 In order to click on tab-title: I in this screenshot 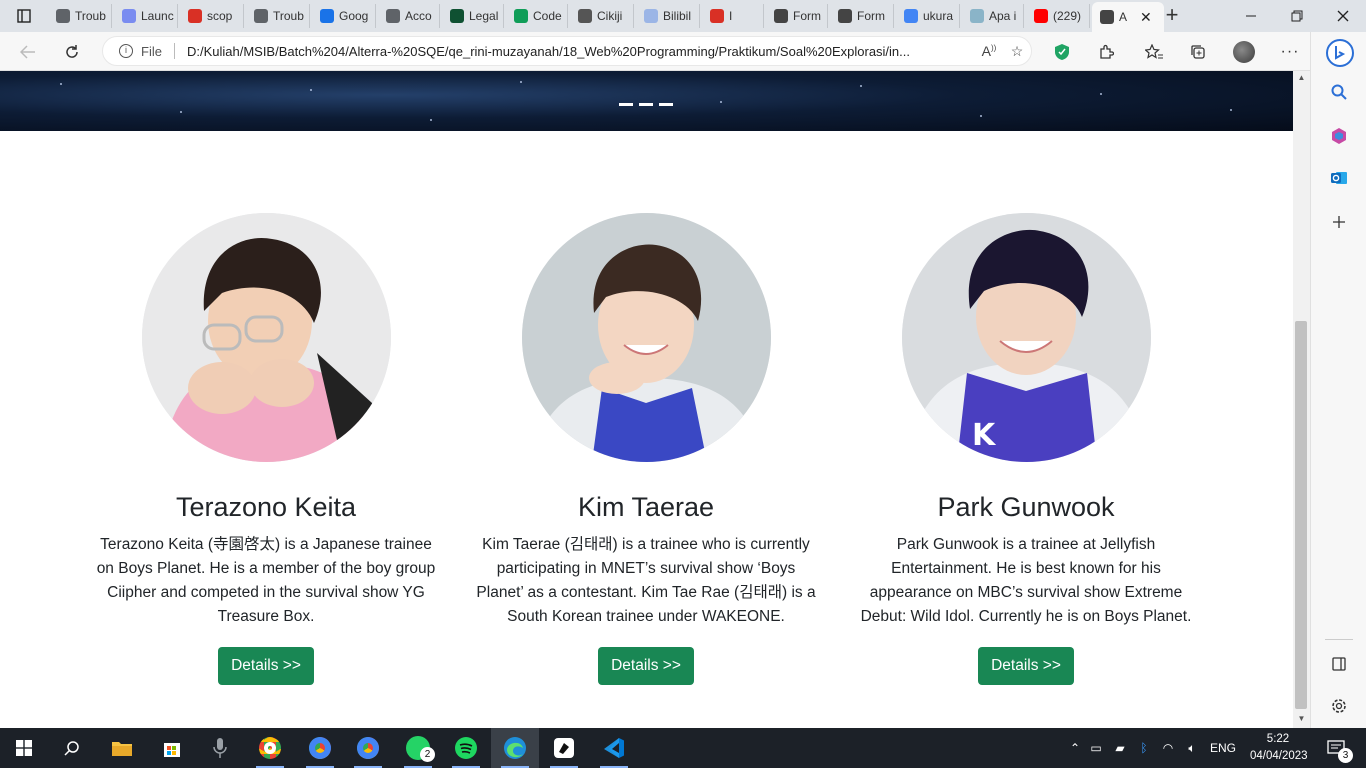, I will do `click(731, 16)`.